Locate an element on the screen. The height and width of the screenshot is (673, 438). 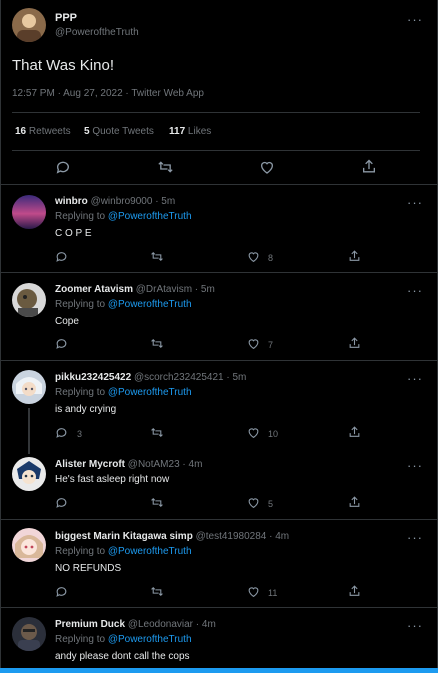
user-name: Alister Mycroft is located at coordinates (90, 464).